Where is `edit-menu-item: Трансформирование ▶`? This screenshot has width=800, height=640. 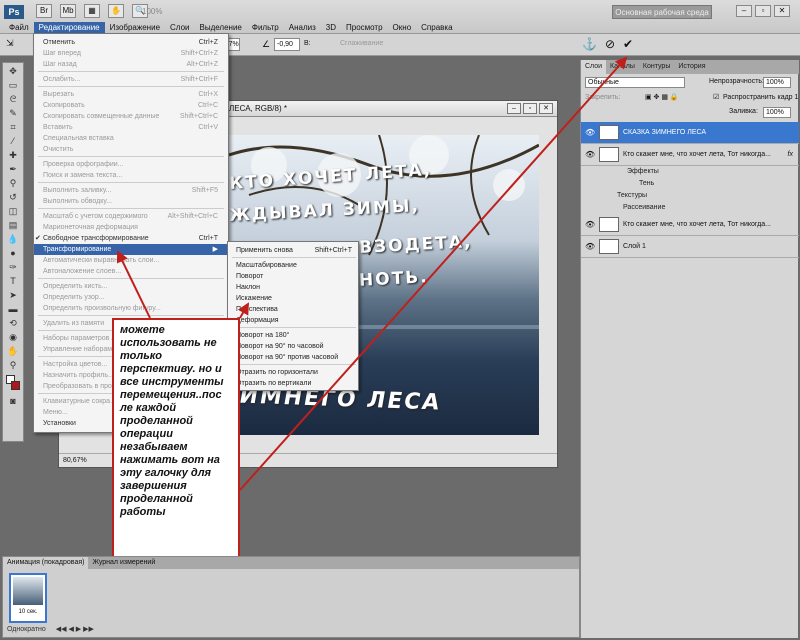
edit-menu-item: Трансформирование ▶ is located at coordinates (131, 249).